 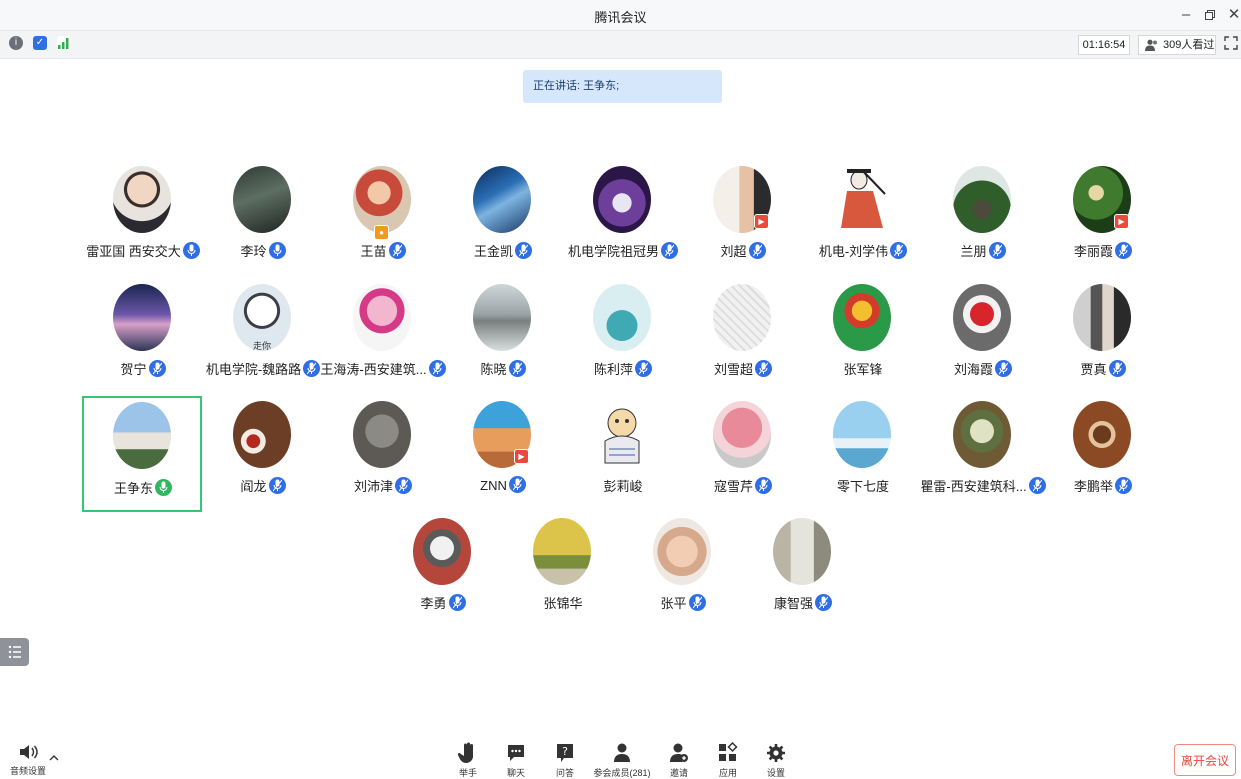 What do you see at coordinates (622, 752) in the screenshot?
I see `members-icon` at bounding box center [622, 752].